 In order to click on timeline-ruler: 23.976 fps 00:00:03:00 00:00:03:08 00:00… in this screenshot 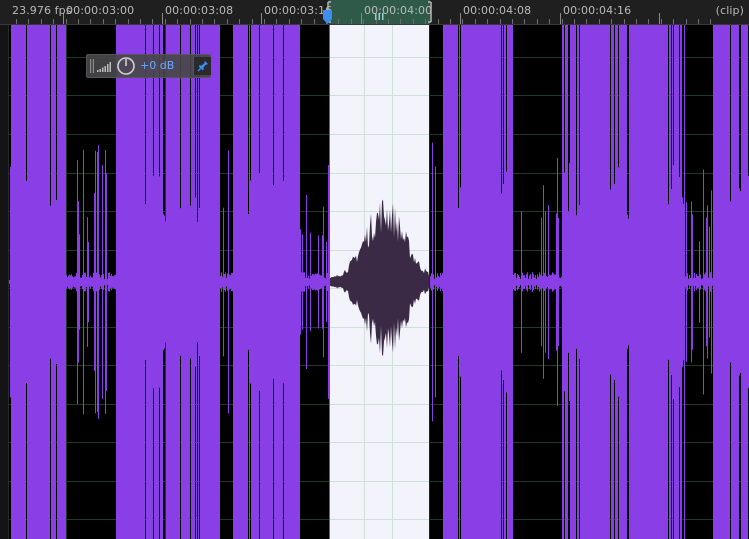, I will do `click(374, 12)`.